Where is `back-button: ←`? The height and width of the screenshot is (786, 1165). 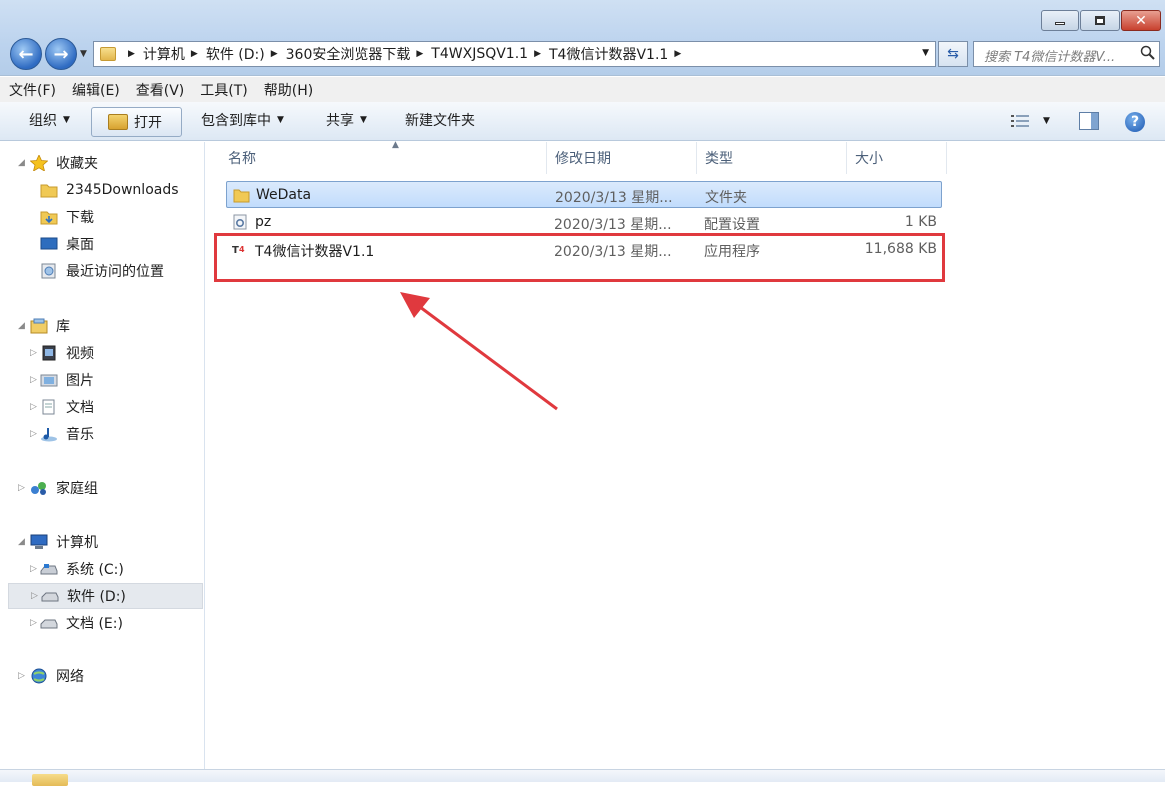
back-button: ← is located at coordinates (26, 54).